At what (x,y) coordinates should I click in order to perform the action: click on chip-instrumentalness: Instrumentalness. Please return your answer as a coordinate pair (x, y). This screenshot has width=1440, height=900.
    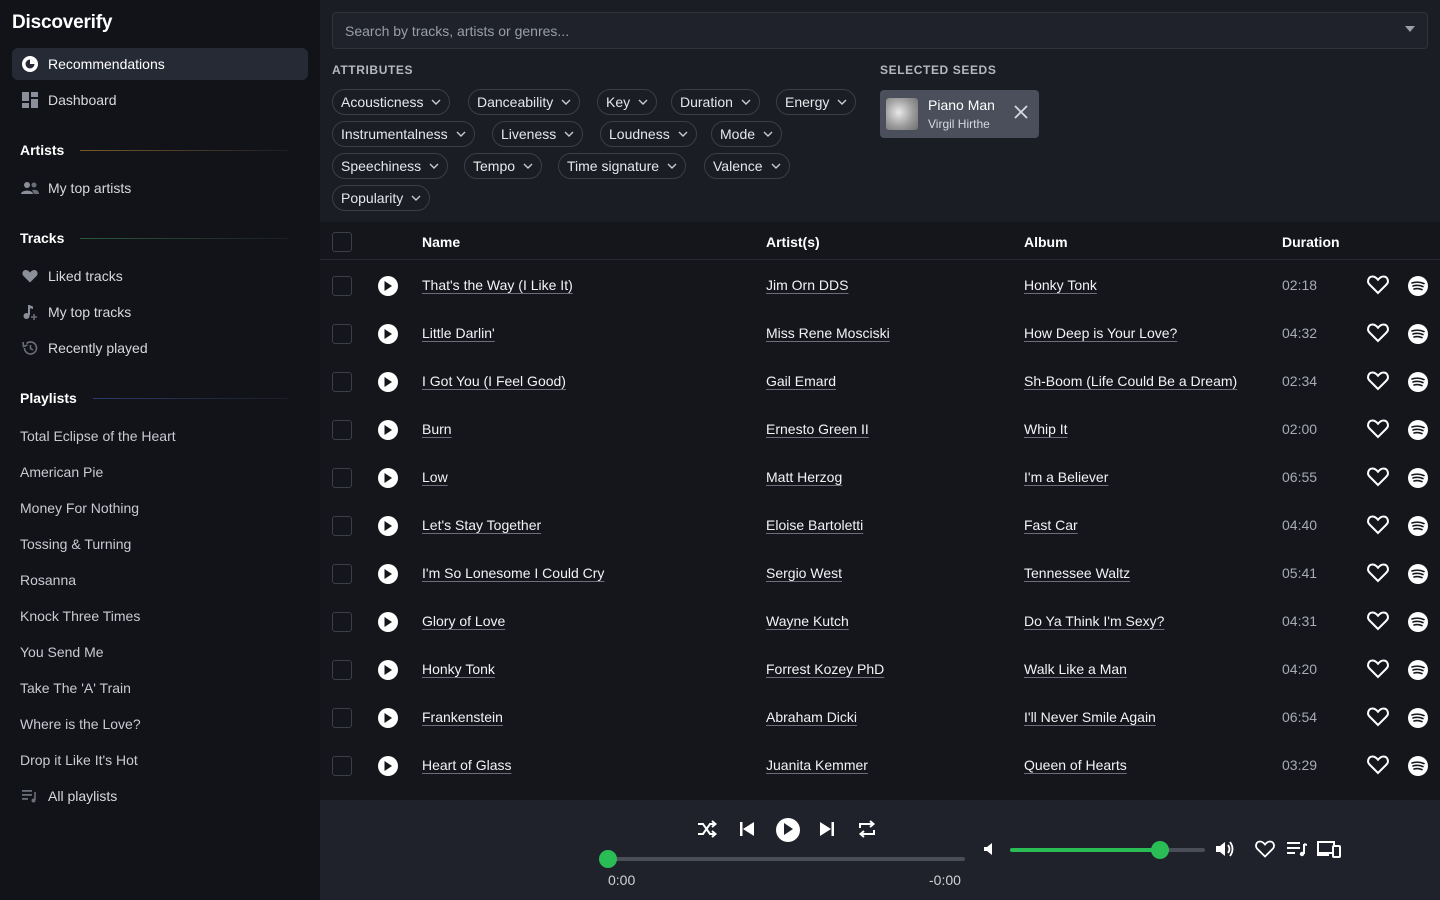
    Looking at the image, I should click on (403, 134).